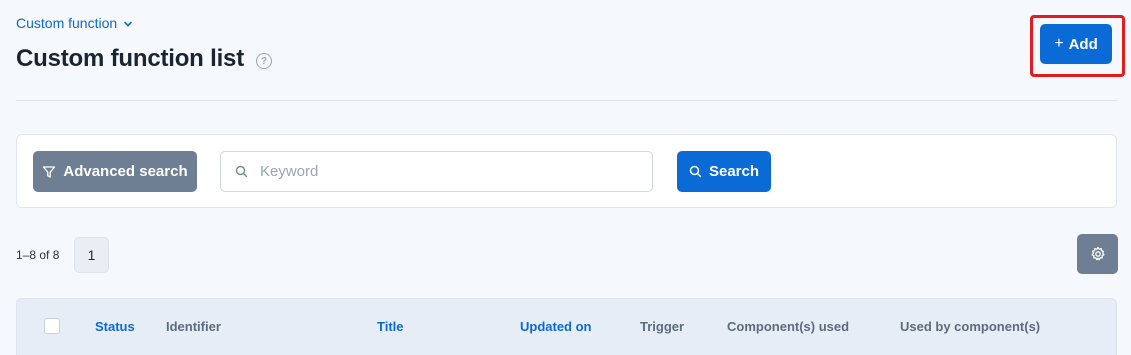  Describe the element at coordinates (38, 255) in the screenshot. I see `pagination-range: 1–8 of 8` at that location.